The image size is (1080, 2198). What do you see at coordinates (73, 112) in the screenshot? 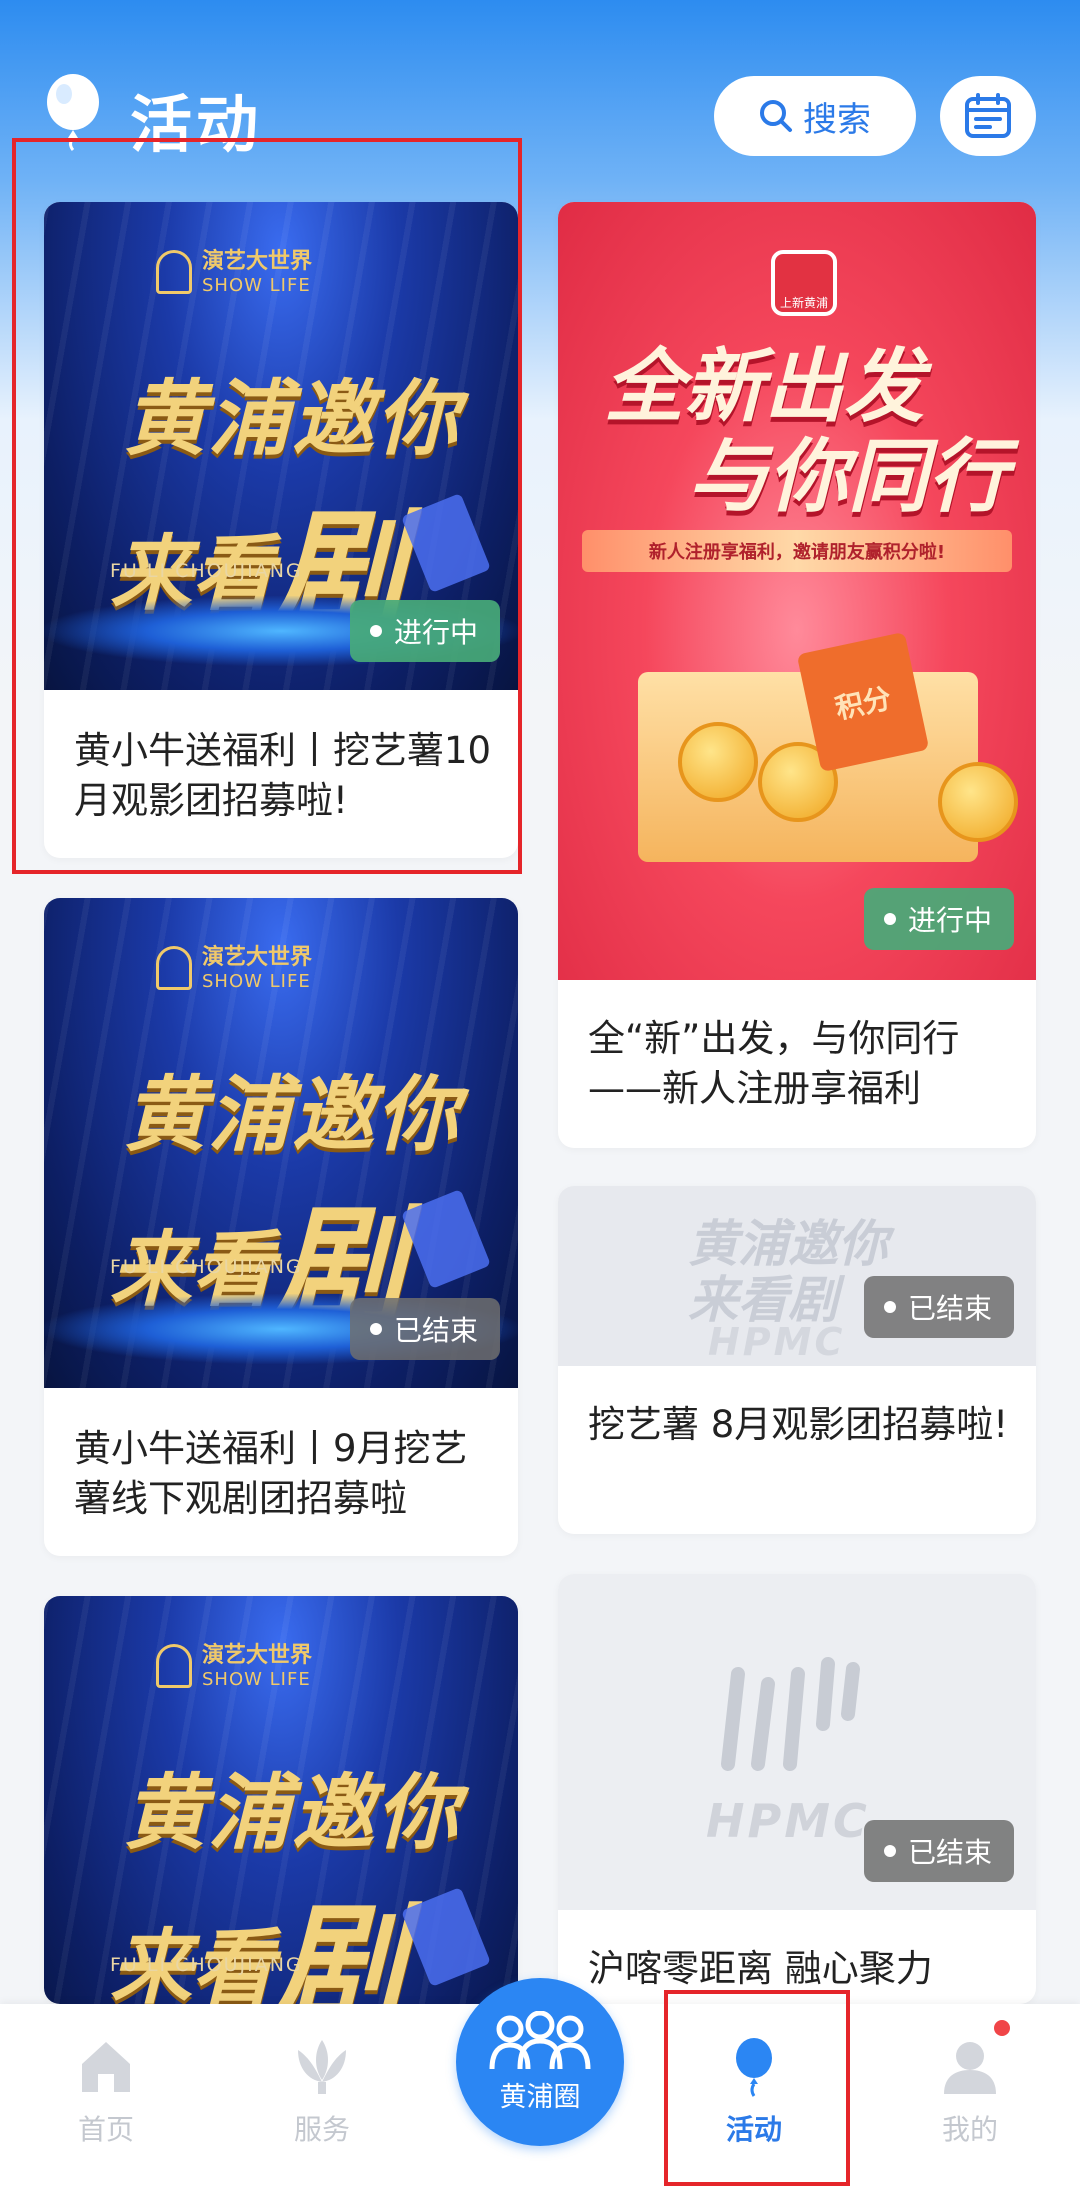
I see `balloon-logo-icon` at bounding box center [73, 112].